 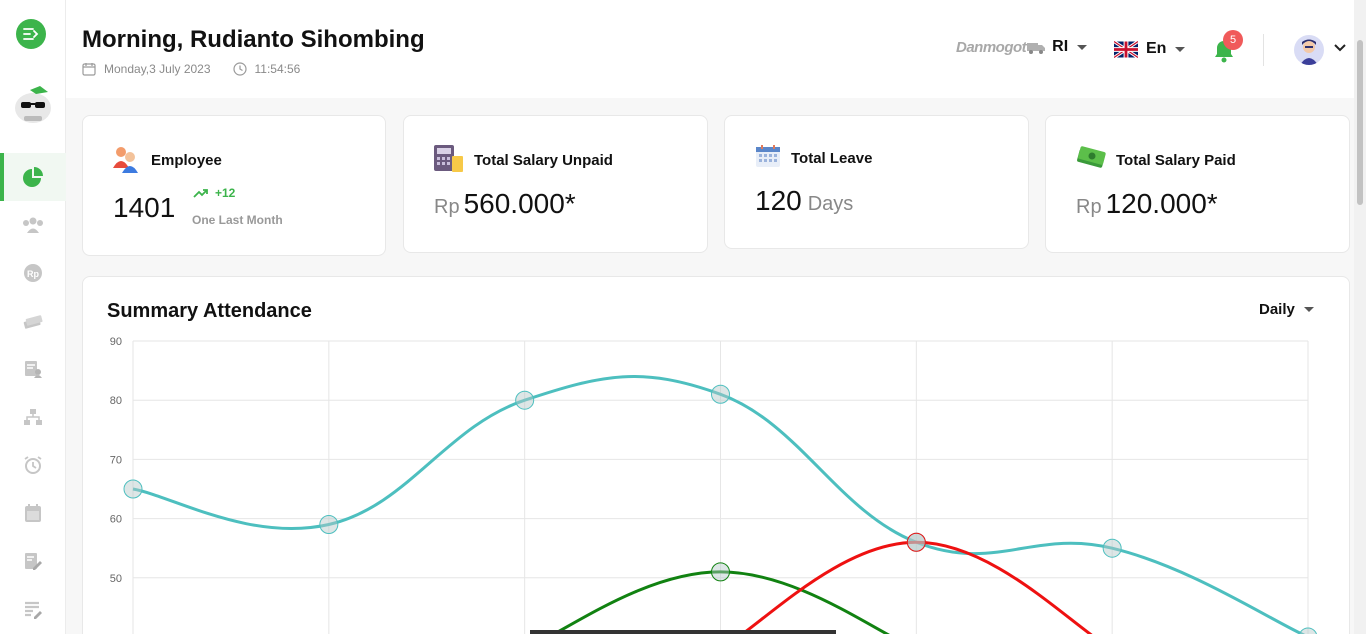 I want to click on employee-card-title: Employee, so click(x=186, y=160).